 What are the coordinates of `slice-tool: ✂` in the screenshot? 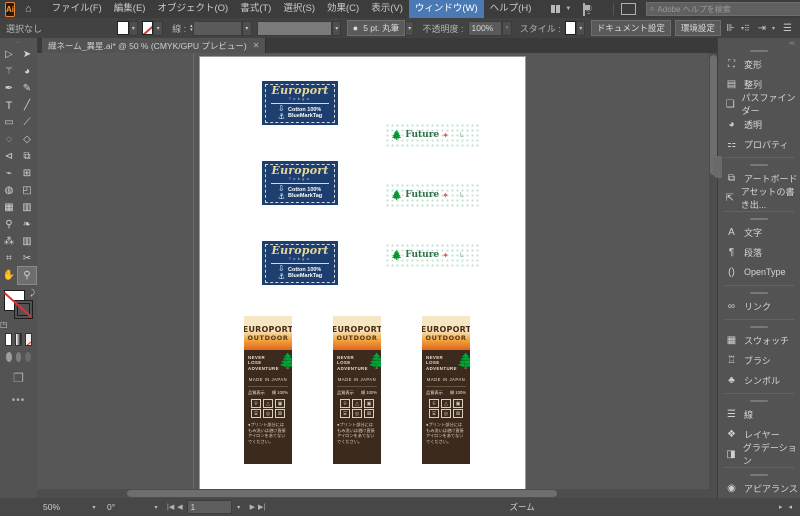 It's located at (27, 258).